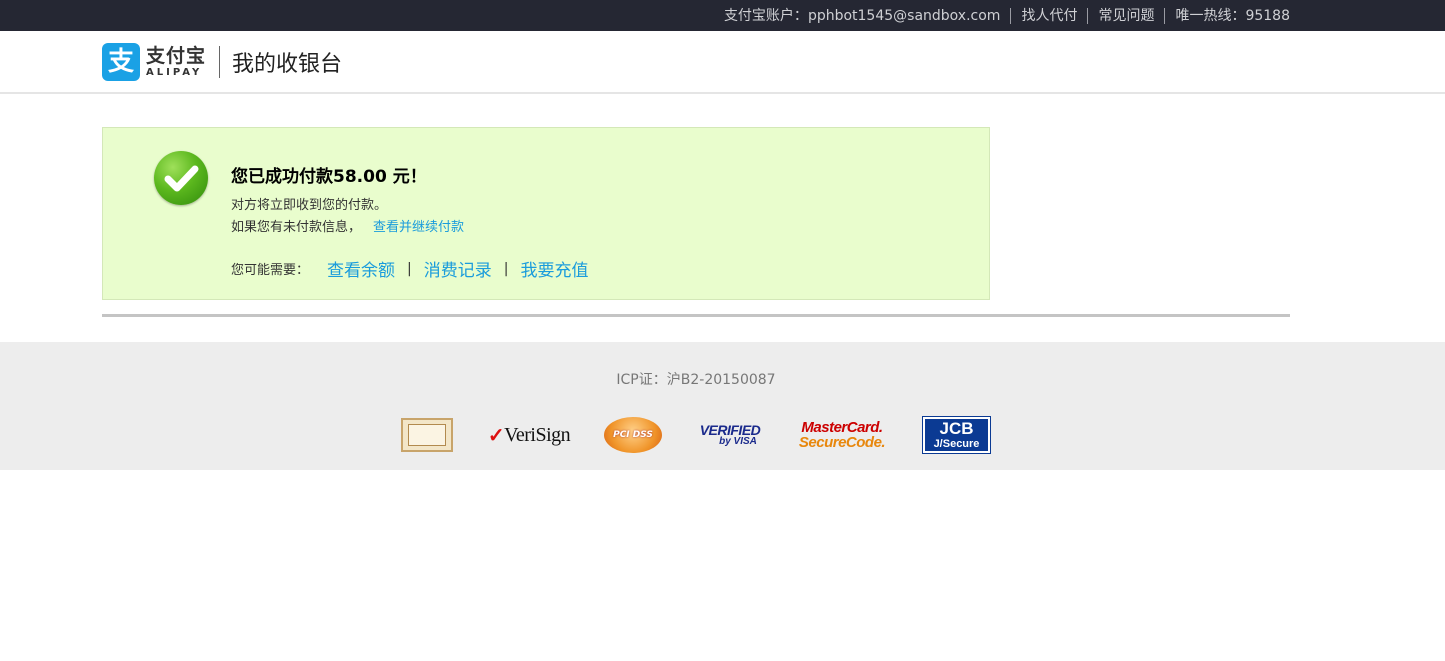 The height and width of the screenshot is (661, 1445). I want to click on pci-dss-badge: PCI DSS, so click(633, 435).